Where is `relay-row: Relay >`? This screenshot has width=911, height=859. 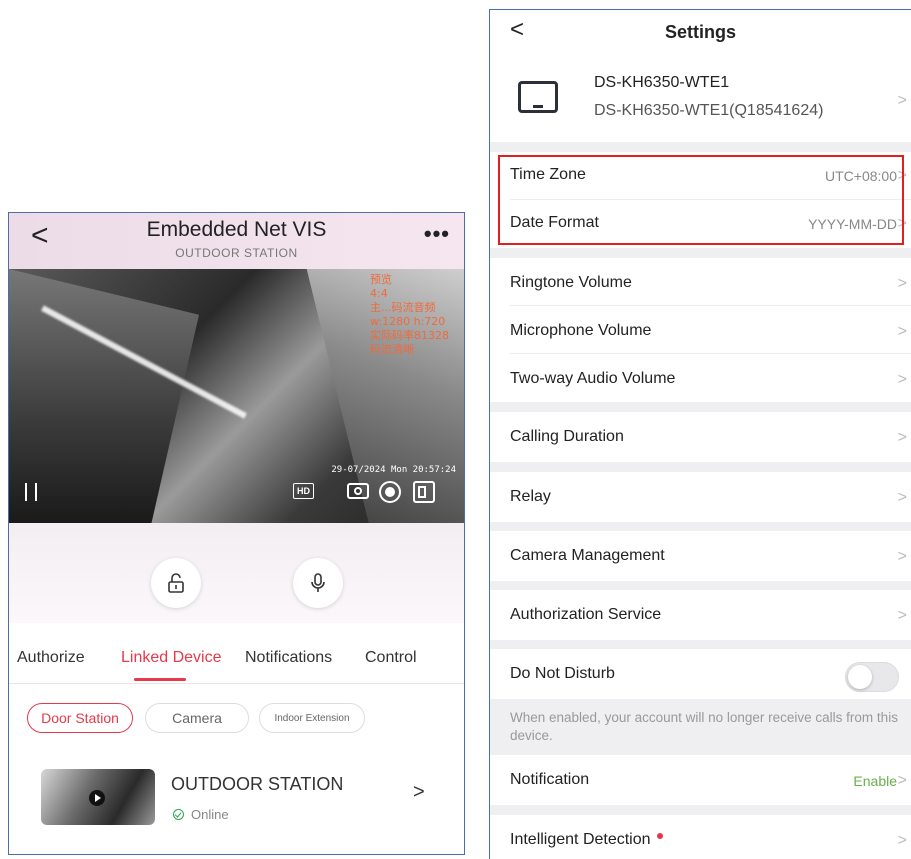 relay-row: Relay > is located at coordinates (700, 497).